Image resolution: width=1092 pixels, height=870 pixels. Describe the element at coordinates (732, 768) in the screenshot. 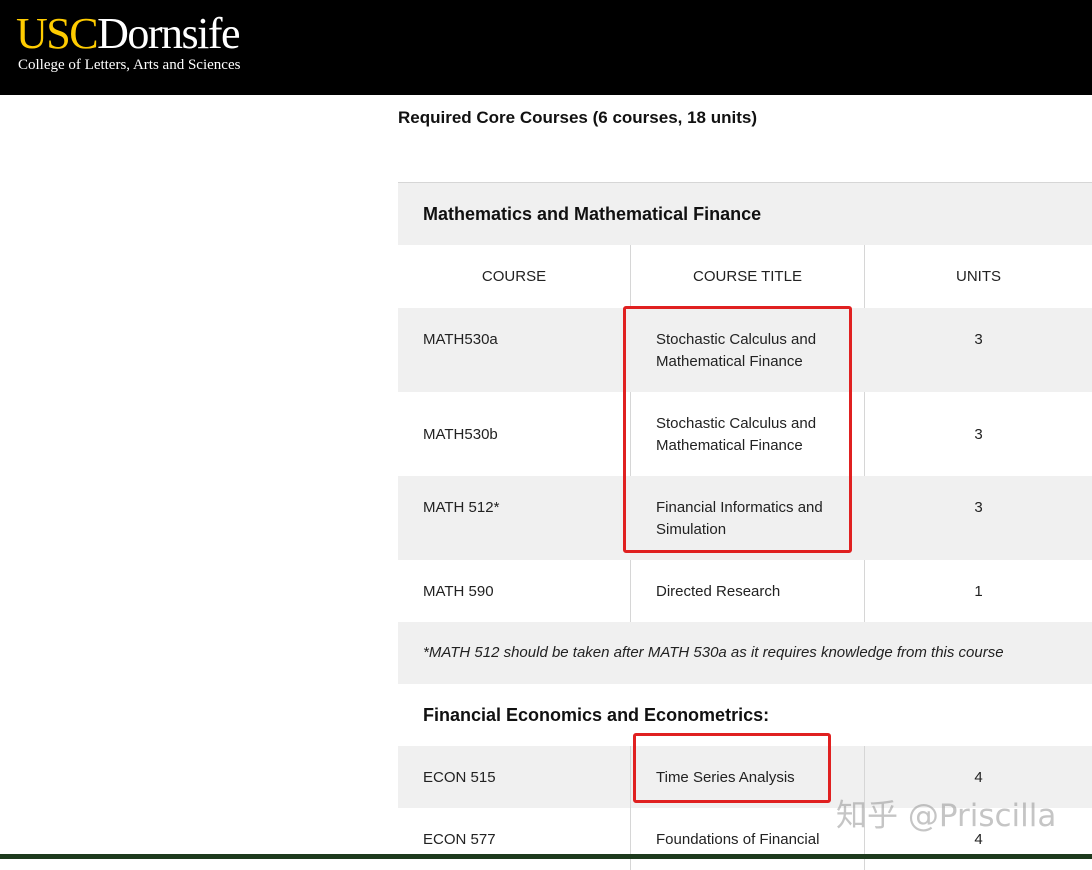

I see `highlight-box-time-series` at that location.